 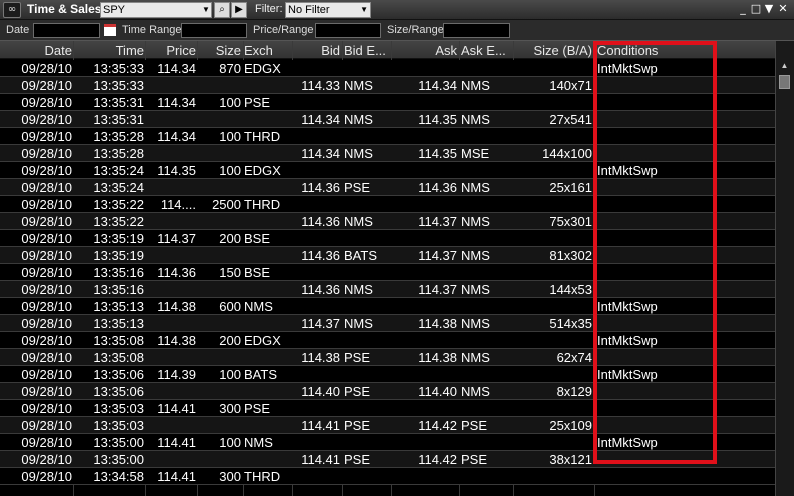 What do you see at coordinates (570, 289) in the screenshot?
I see `cell-size-ba: 144x53` at bounding box center [570, 289].